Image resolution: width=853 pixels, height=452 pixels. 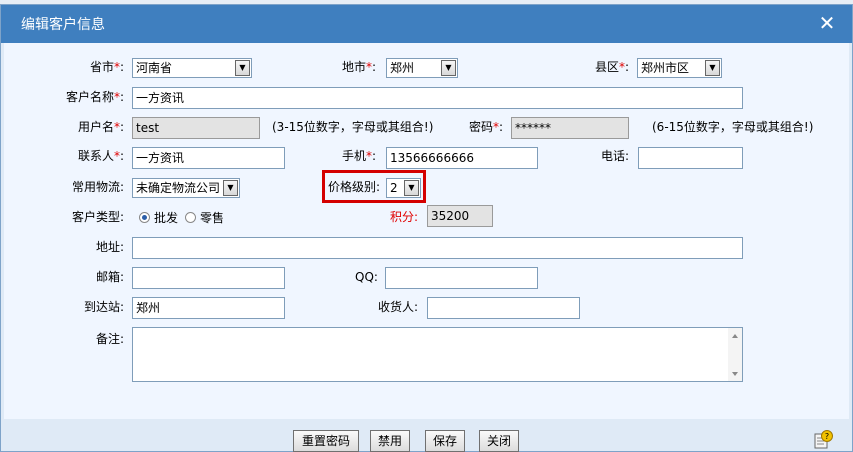 I want to click on qq-label: QQ:, so click(x=366, y=277).